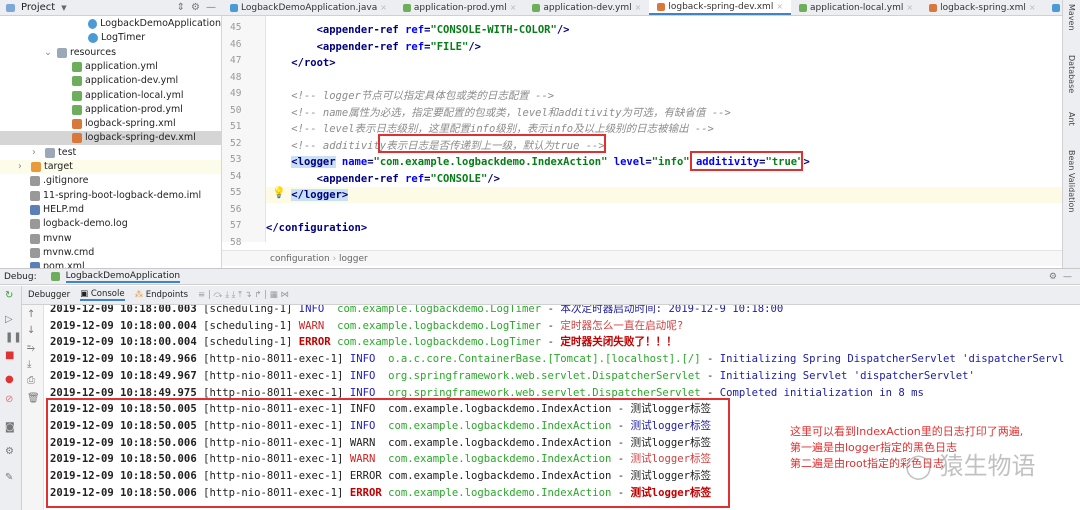  What do you see at coordinates (586, 7) in the screenshot?
I see `editor-tab: application-dev.yml ×` at bounding box center [586, 7].